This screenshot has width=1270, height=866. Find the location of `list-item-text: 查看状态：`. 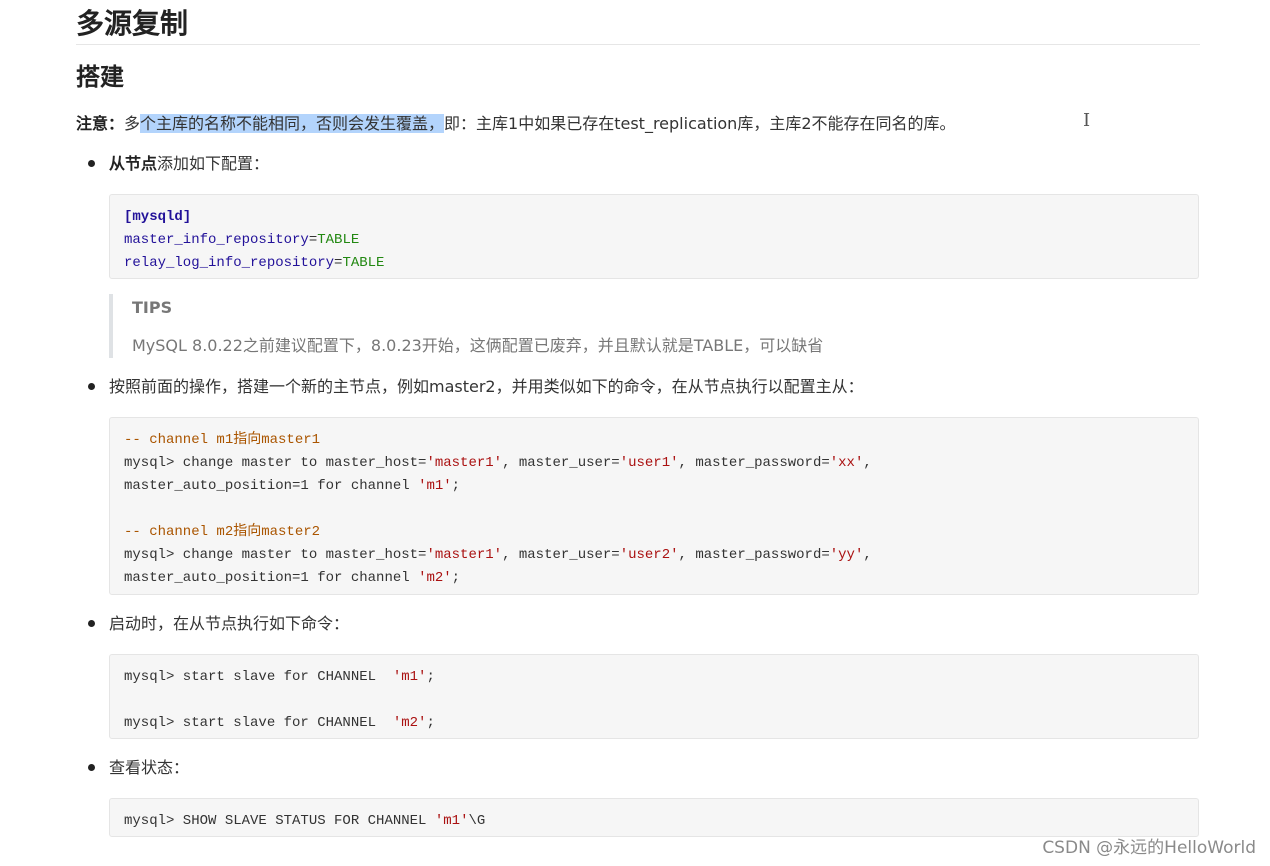

list-item-text: 查看状态： is located at coordinates (149, 767).